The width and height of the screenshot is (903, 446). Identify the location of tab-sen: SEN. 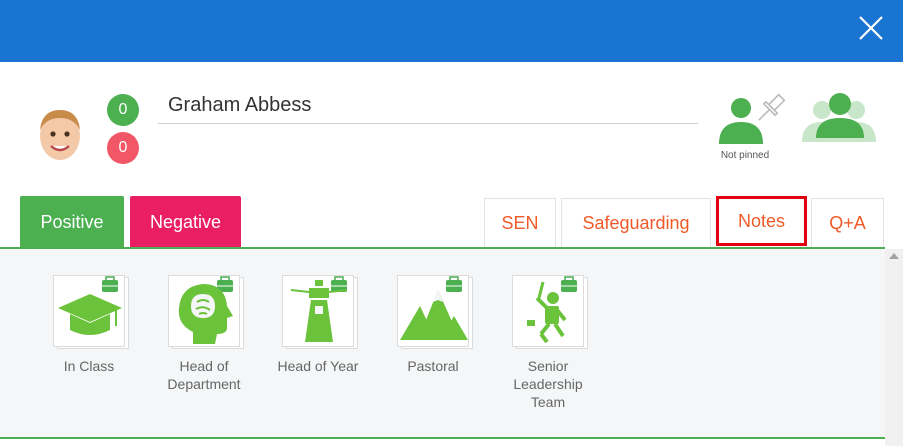
(520, 223).